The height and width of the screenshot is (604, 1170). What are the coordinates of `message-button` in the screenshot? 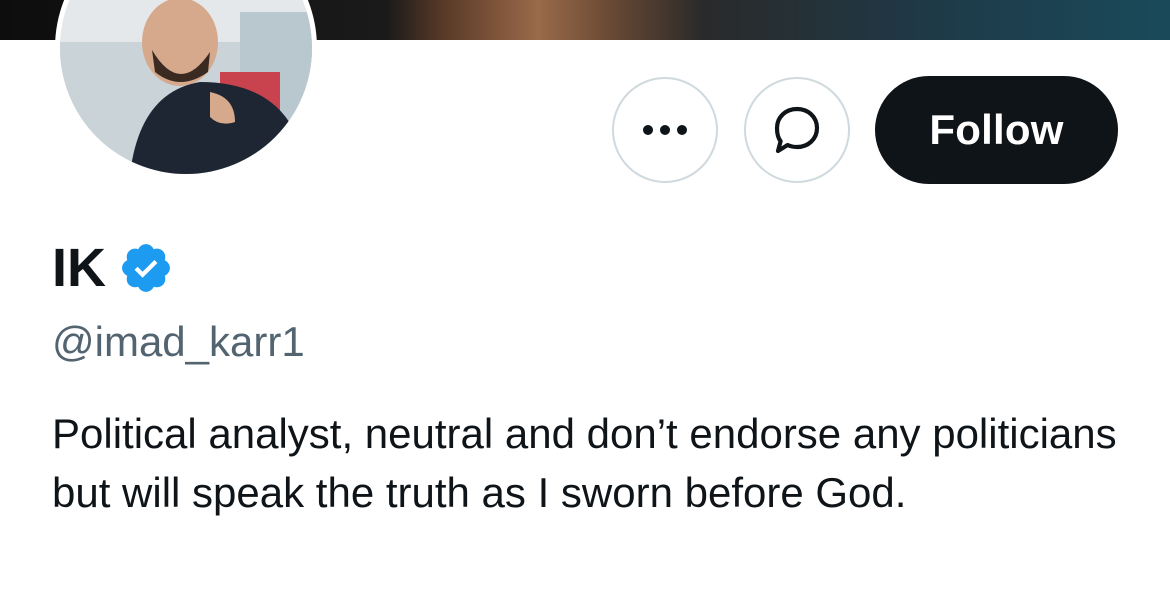 It's located at (797, 130).